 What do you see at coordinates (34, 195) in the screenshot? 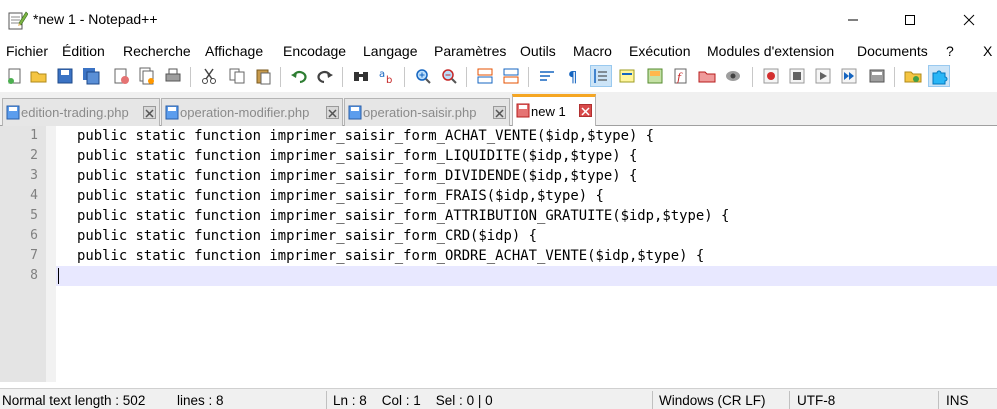
I see `line-number: 4` at bounding box center [34, 195].